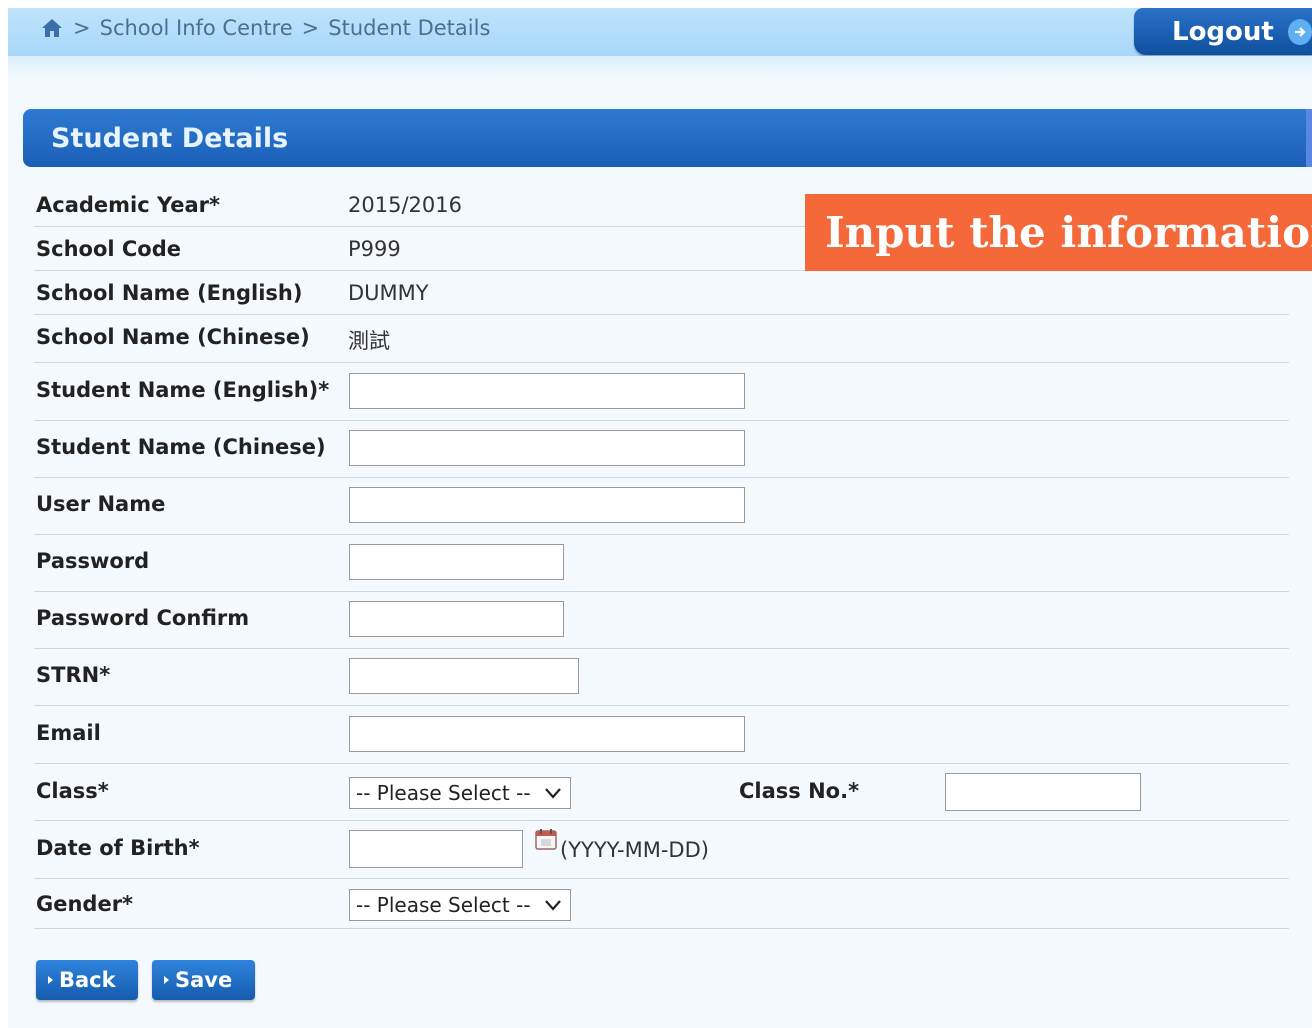 This screenshot has height=1028, width=1312. Describe the element at coordinates (661, 792) in the screenshot. I see `row-class: Class* -- Please Select -- Class No.*` at that location.